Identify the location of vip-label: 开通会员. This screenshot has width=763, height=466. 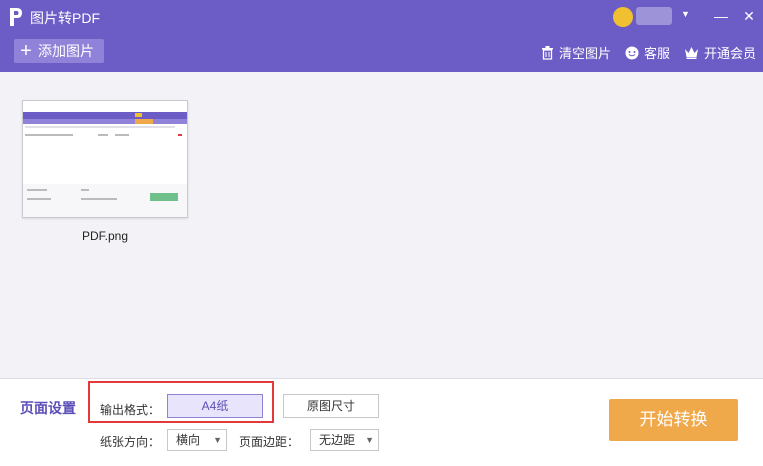
(730, 53).